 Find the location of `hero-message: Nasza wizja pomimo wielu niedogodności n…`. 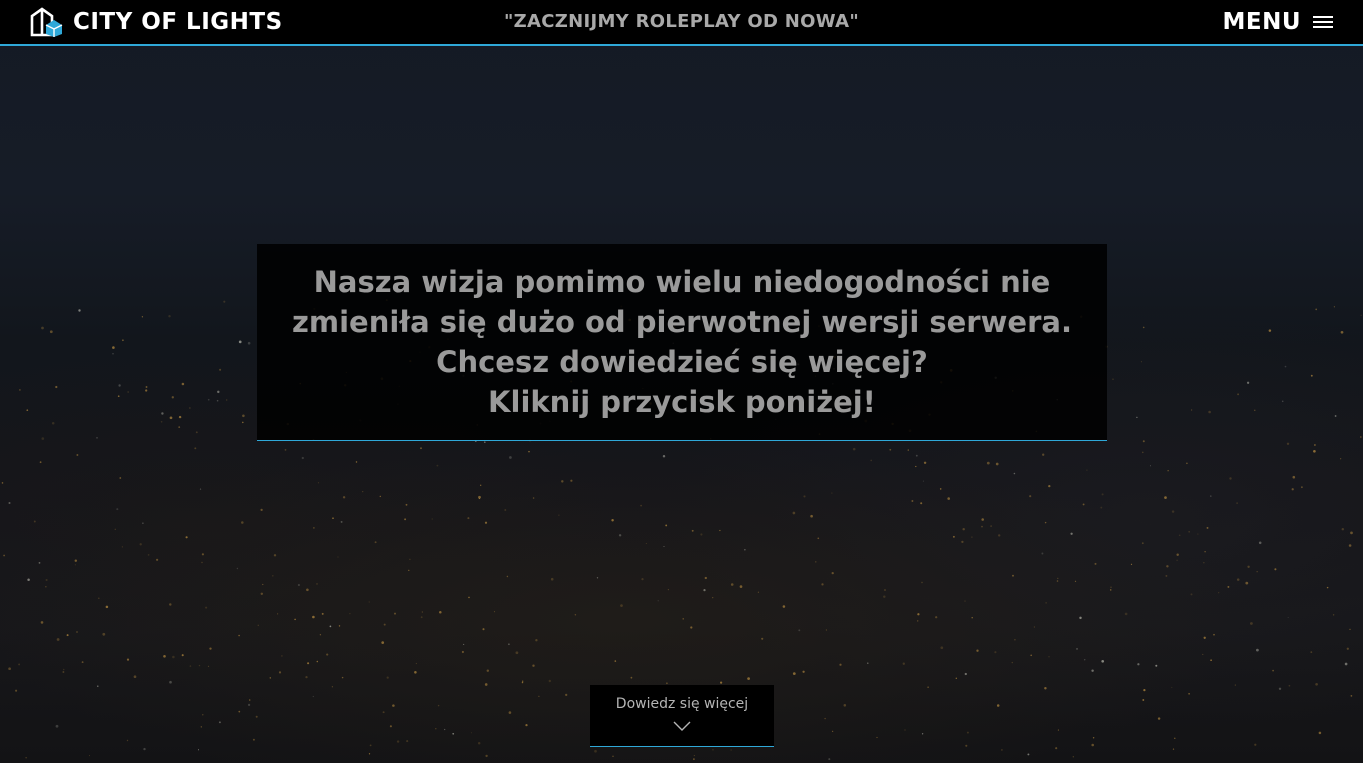

hero-message: Nasza wizja pomimo wielu niedogodności n… is located at coordinates (682, 342).